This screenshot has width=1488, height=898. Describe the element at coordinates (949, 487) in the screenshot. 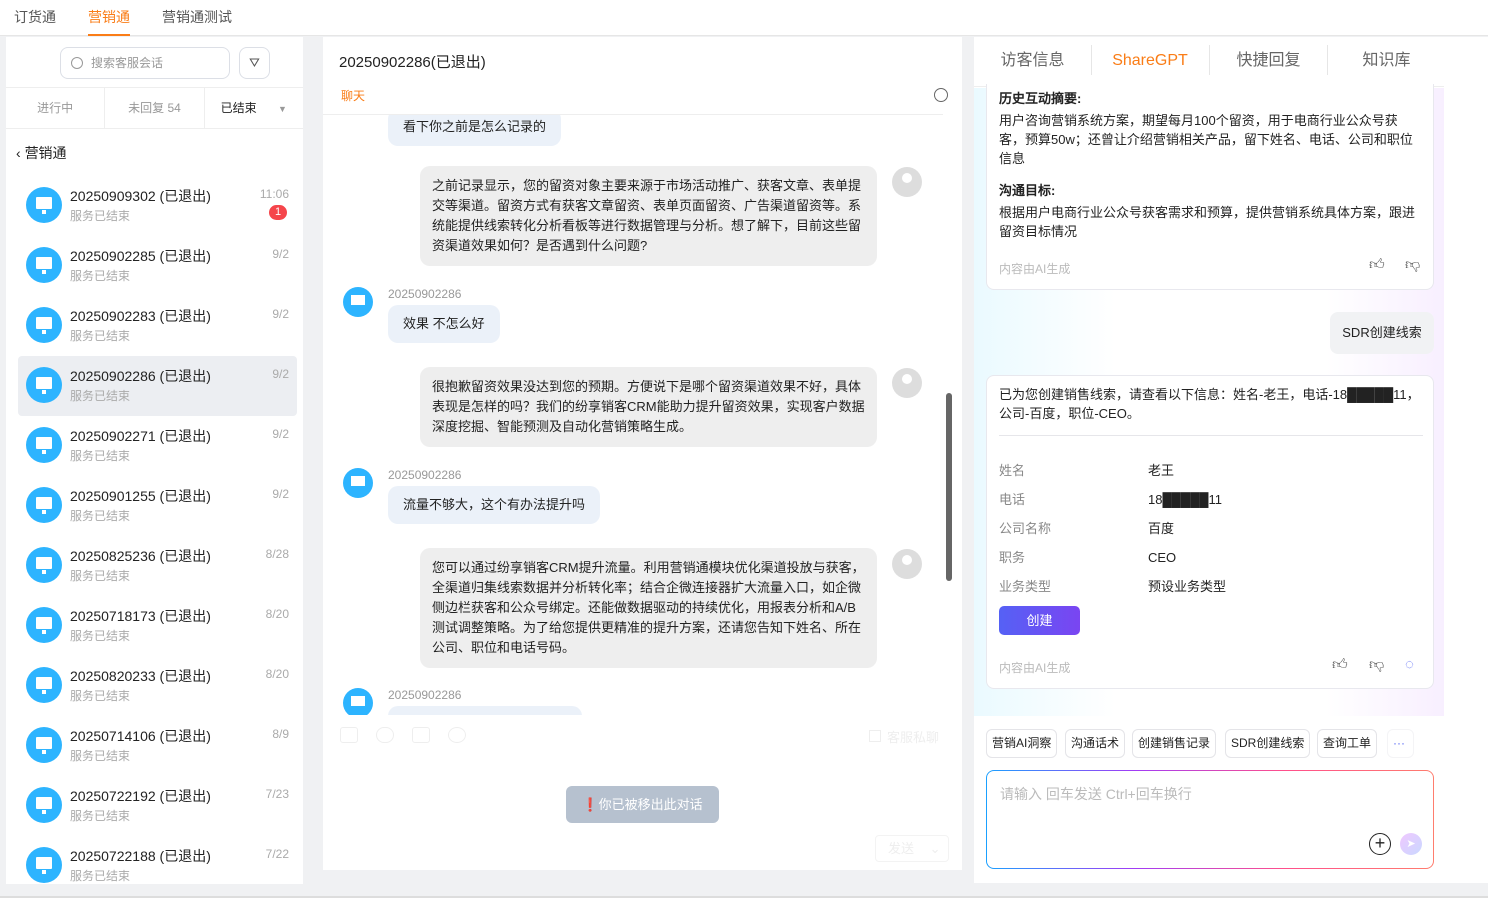

I see `scrollbar` at that location.